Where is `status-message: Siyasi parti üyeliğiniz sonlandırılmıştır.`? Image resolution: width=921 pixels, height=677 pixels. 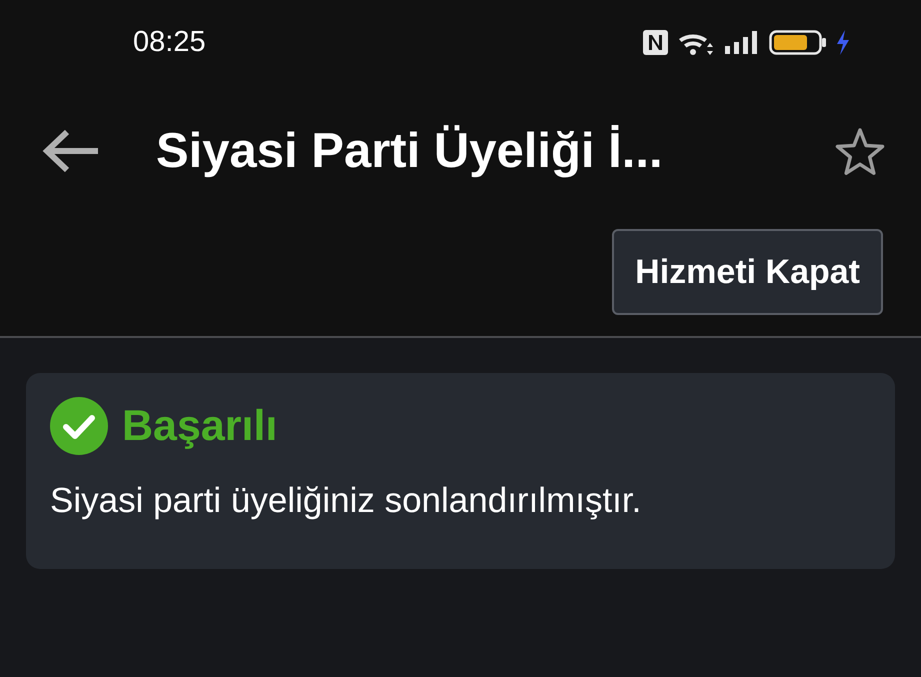 status-message: Siyasi parti üyeliğiniz sonlandırılmıştır. is located at coordinates (346, 501).